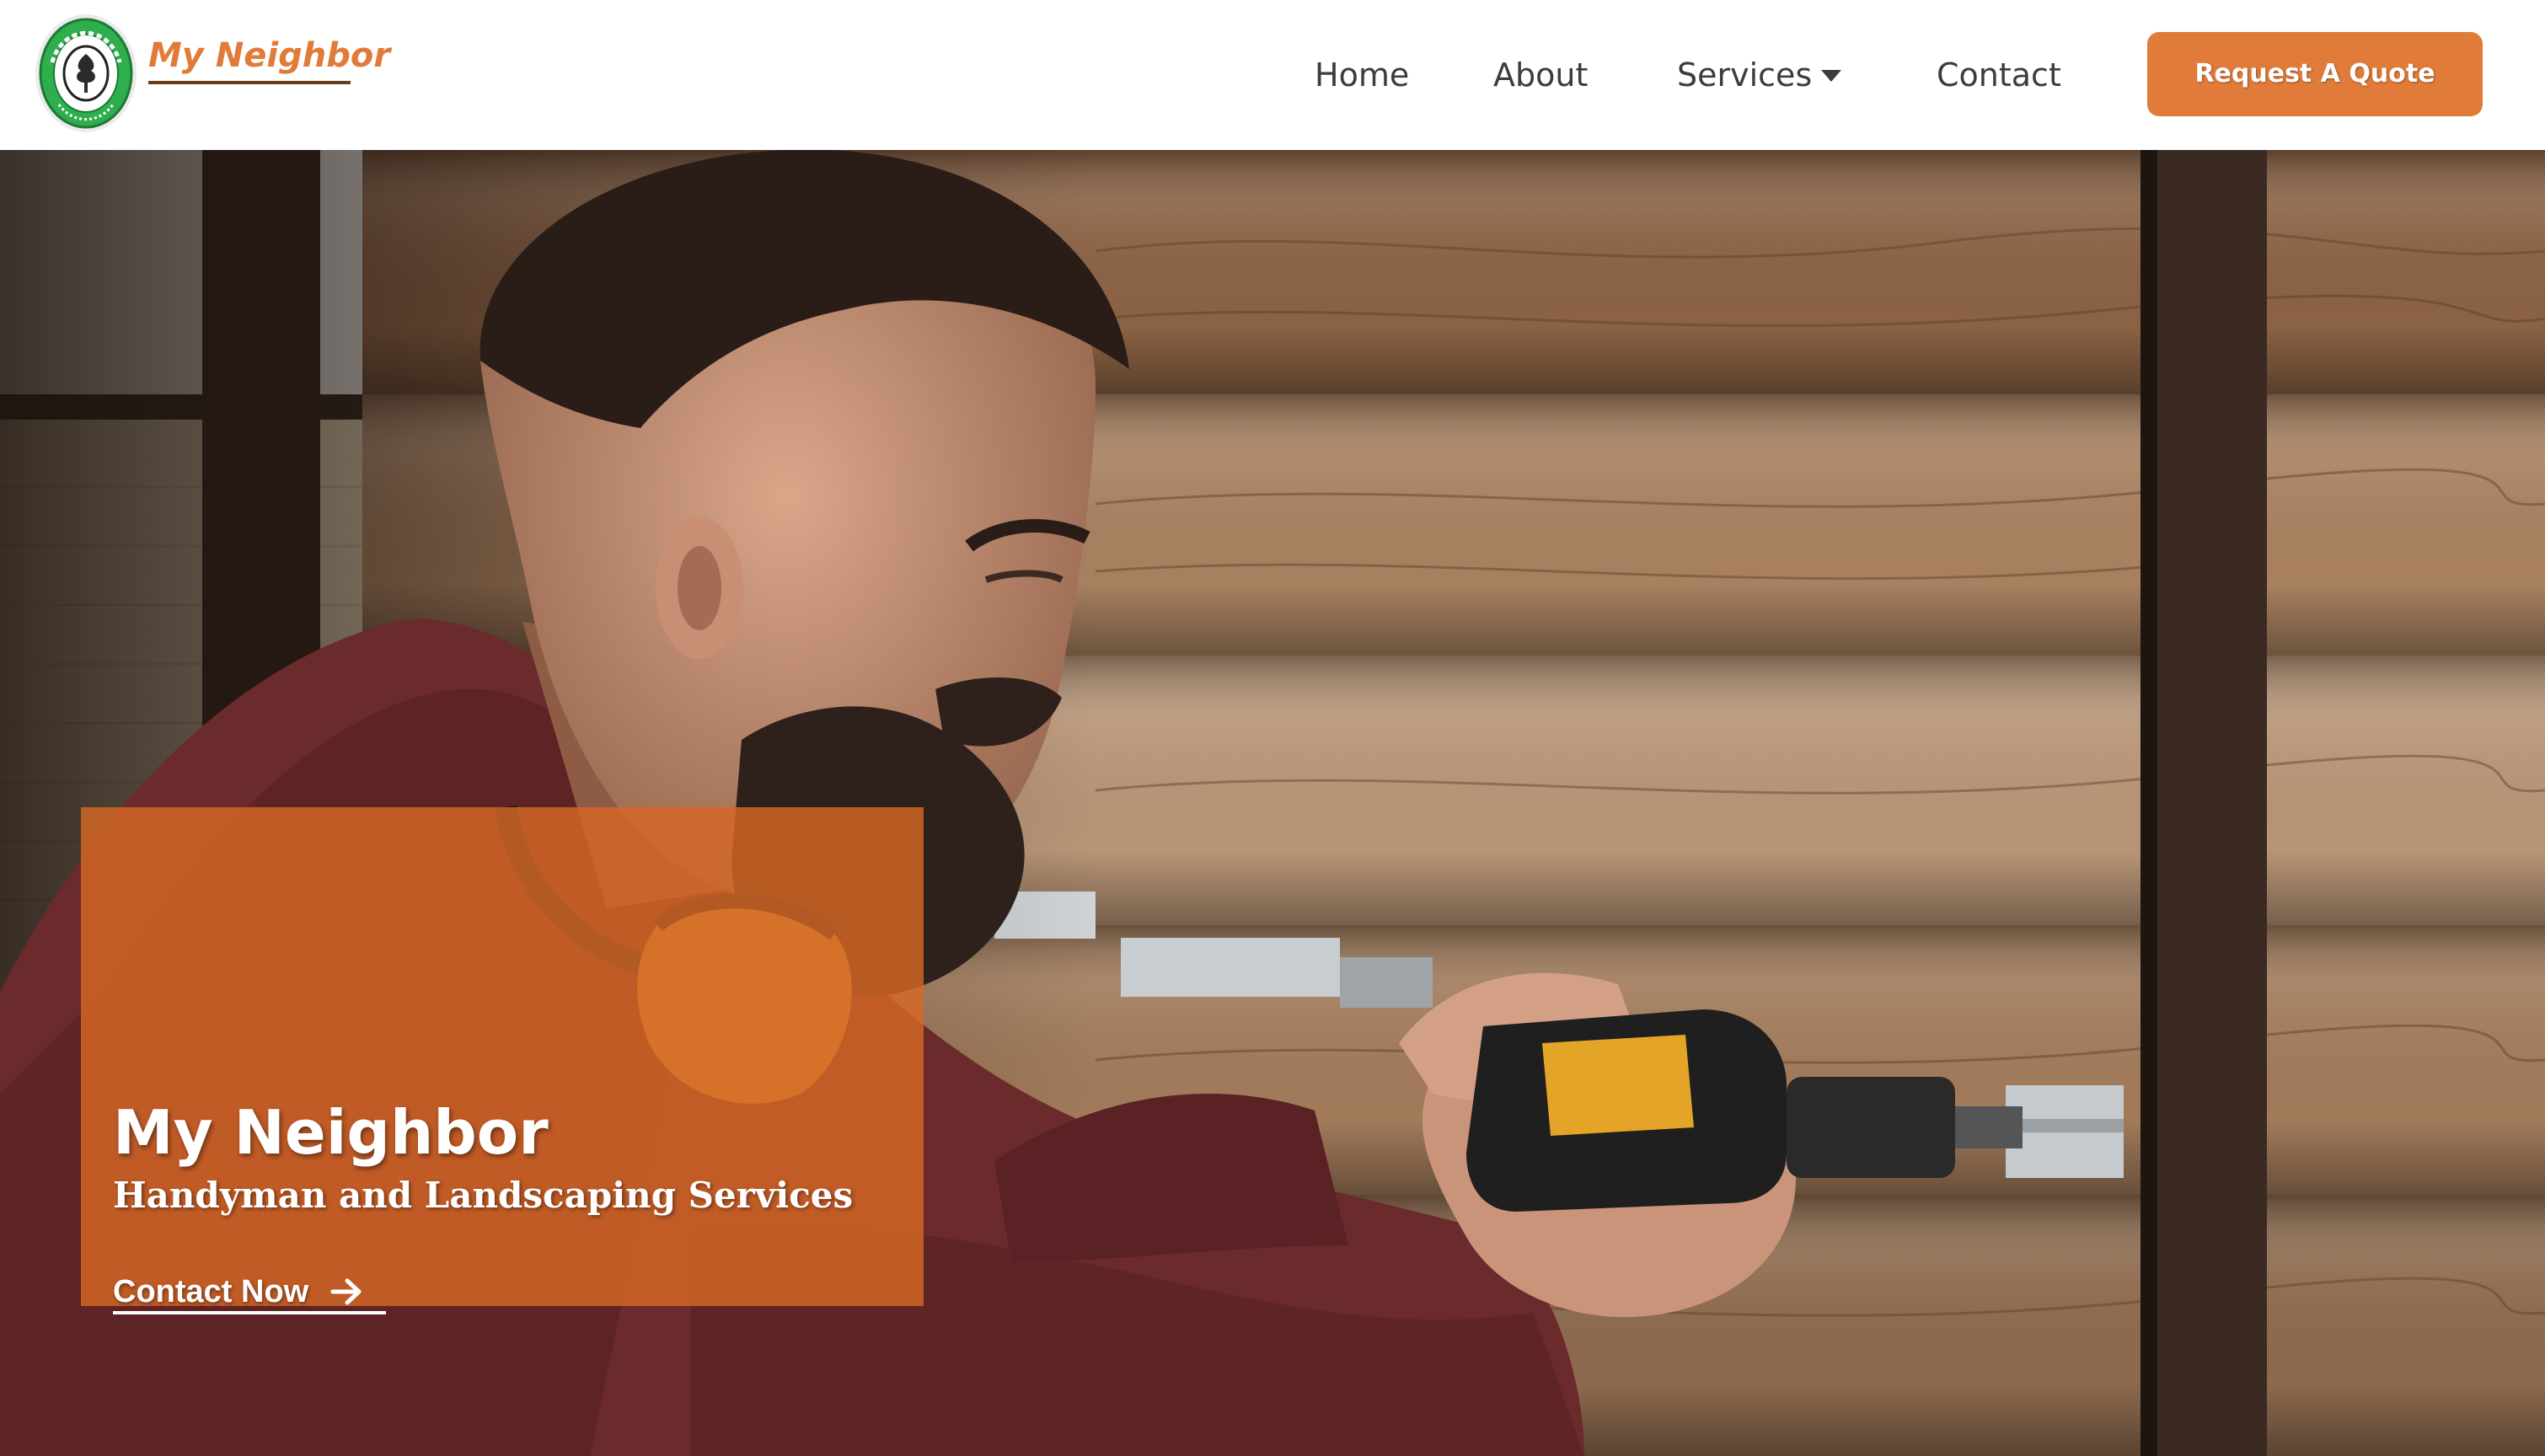 The height and width of the screenshot is (1456, 2545). What do you see at coordinates (2315, 74) in the screenshot?
I see `request-quote-button: Request A Quote` at bounding box center [2315, 74].